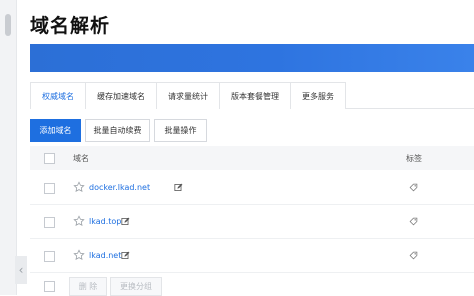 This screenshot has height=296, width=474. Describe the element at coordinates (188, 95) in the screenshot. I see `tab-request-statistics: 请求量统计` at that location.